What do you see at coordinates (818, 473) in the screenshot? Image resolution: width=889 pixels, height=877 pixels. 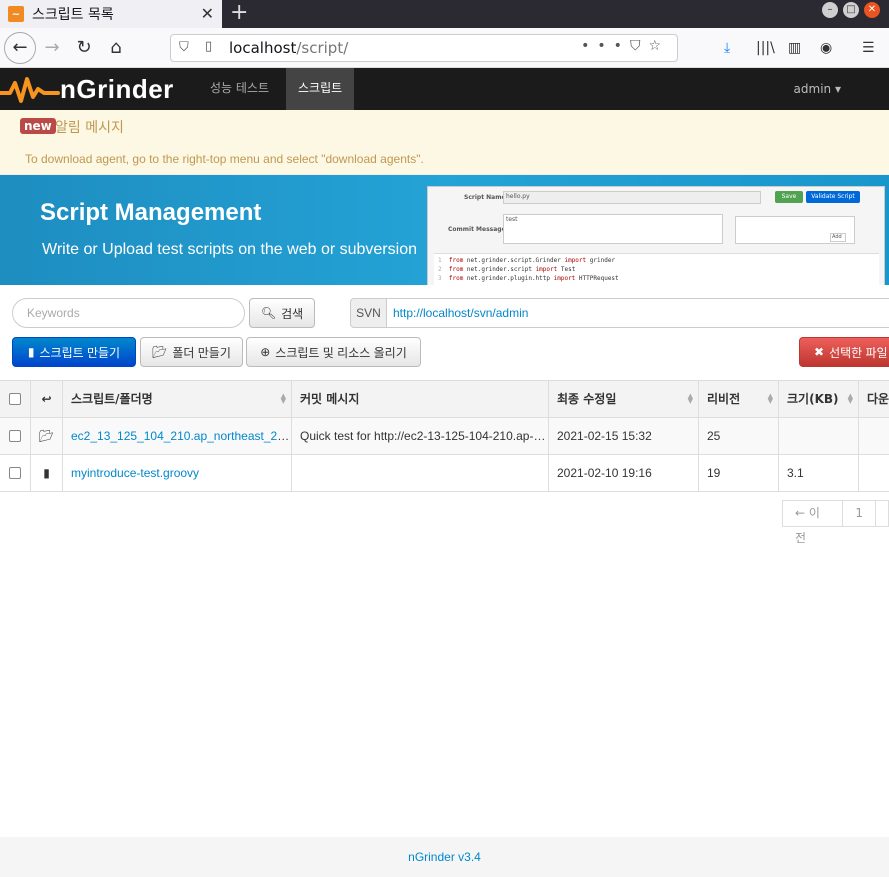 I see `size-cell: 3.1` at bounding box center [818, 473].